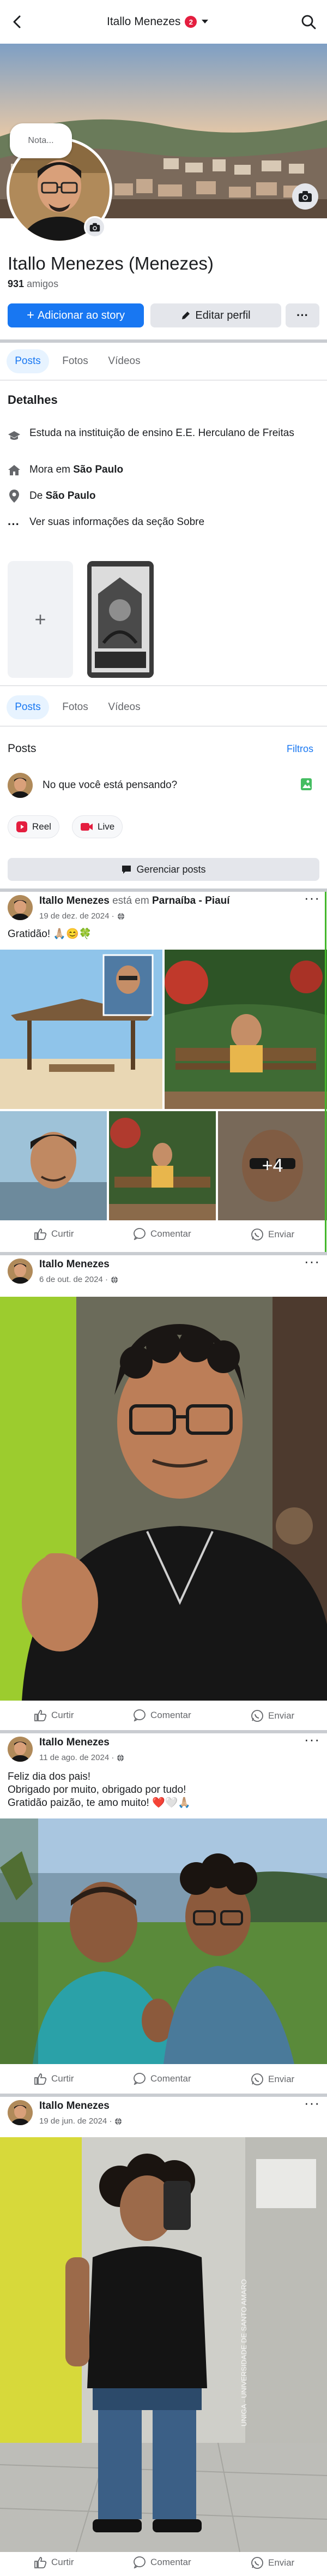 The height and width of the screenshot is (2576, 327). What do you see at coordinates (33, 284) in the screenshot?
I see `friends-count: 931 amigos` at bounding box center [33, 284].